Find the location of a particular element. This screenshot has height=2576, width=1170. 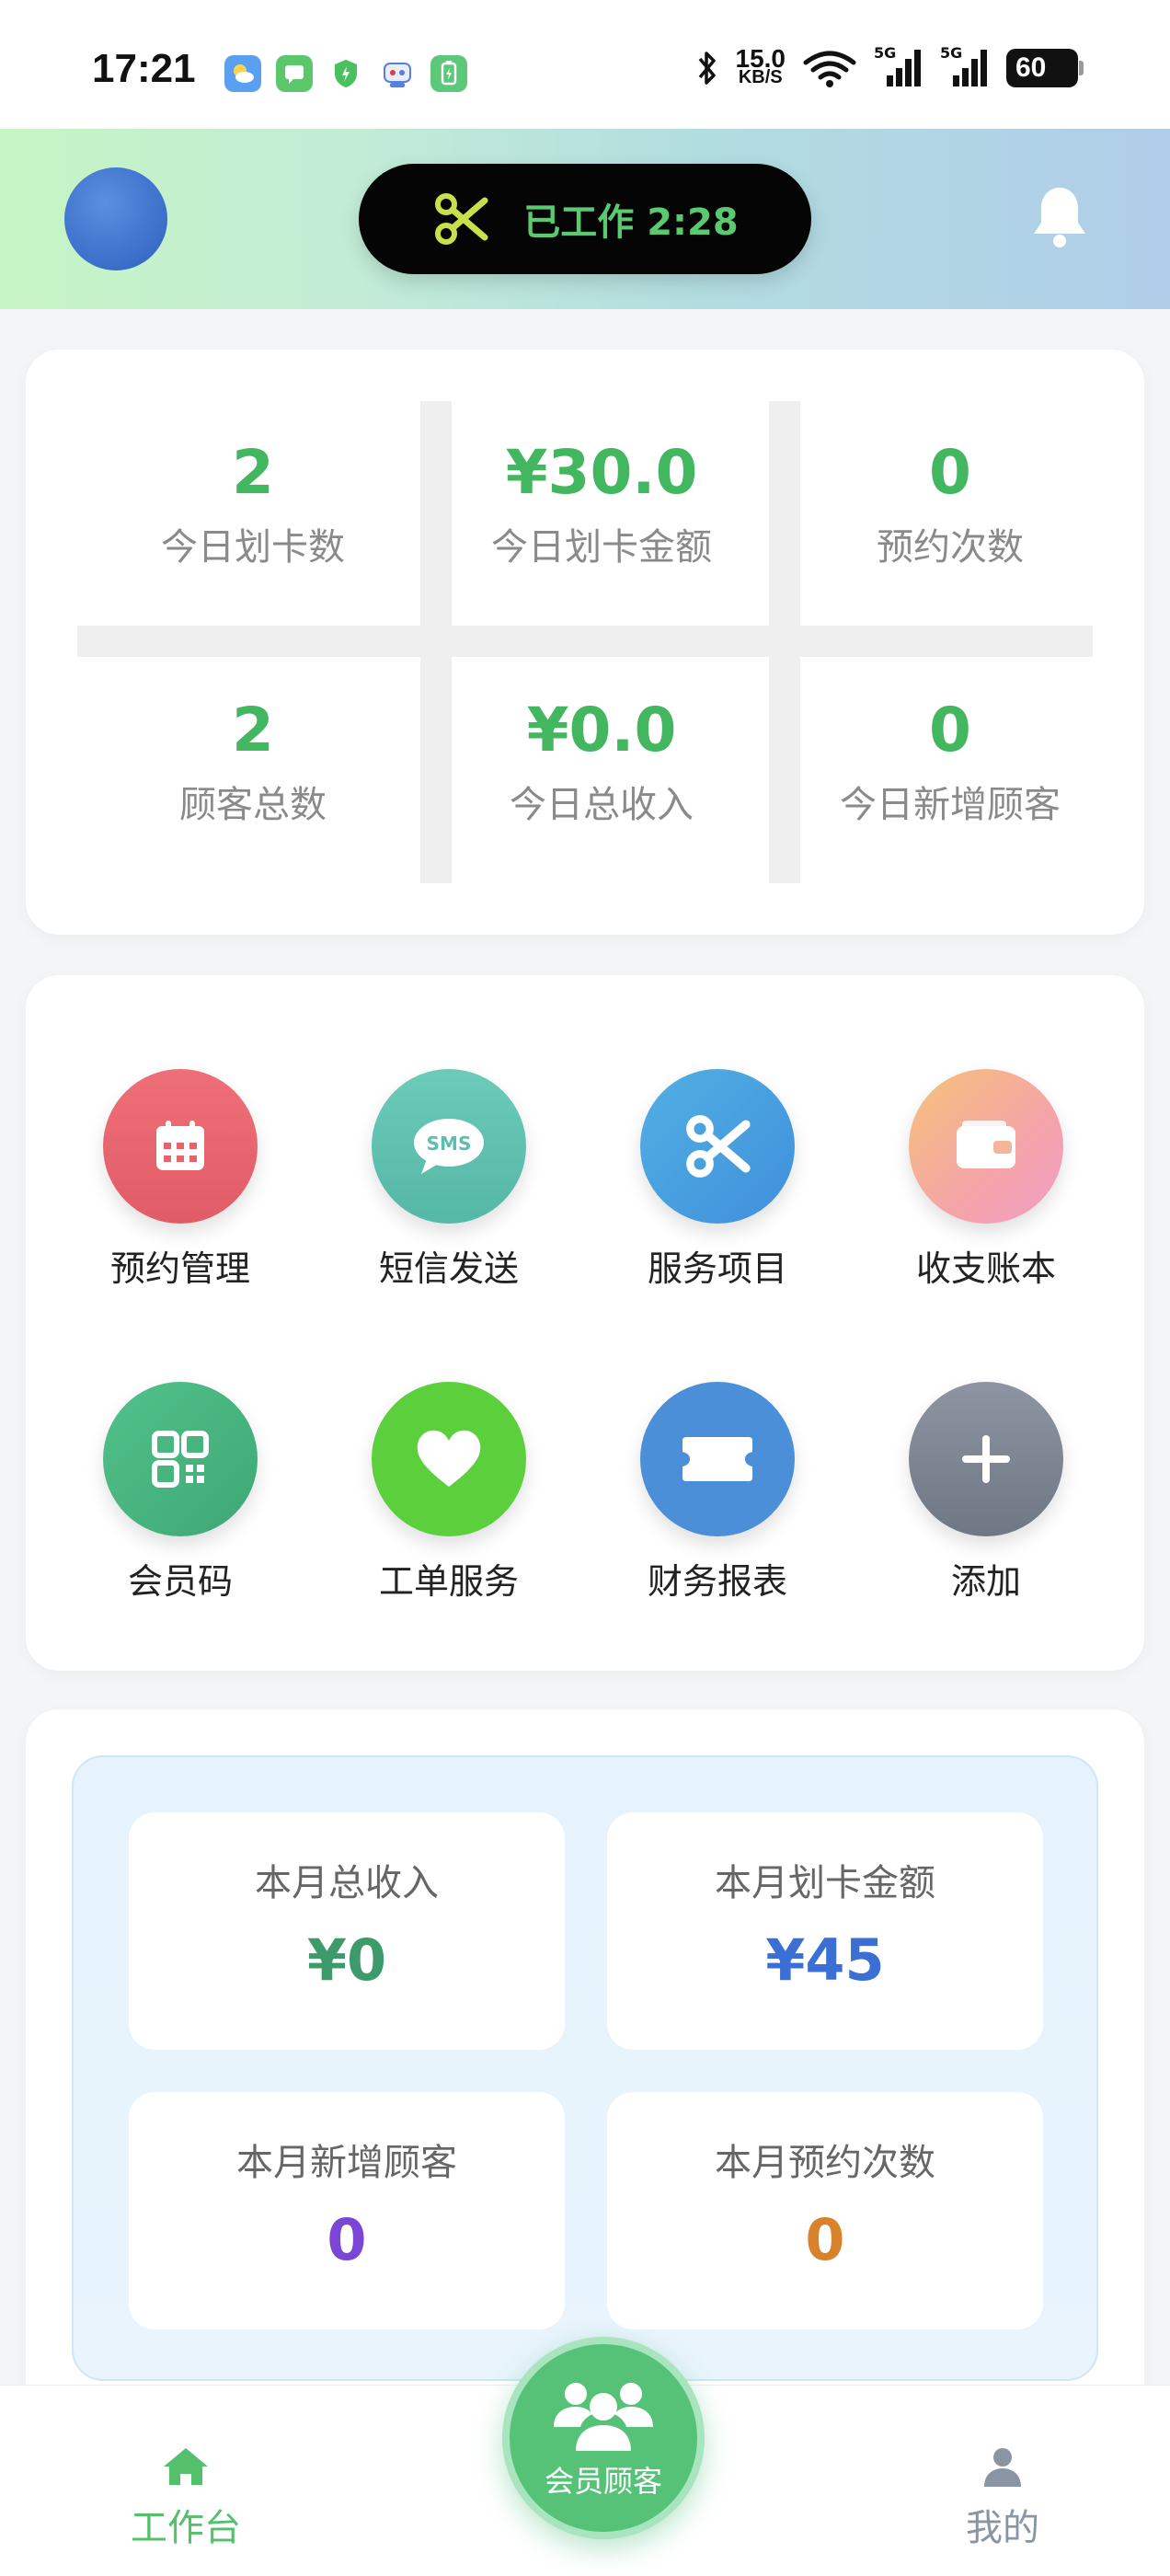

month-total-income-tile: 本月总收入 ¥0 is located at coordinates (347, 1931).